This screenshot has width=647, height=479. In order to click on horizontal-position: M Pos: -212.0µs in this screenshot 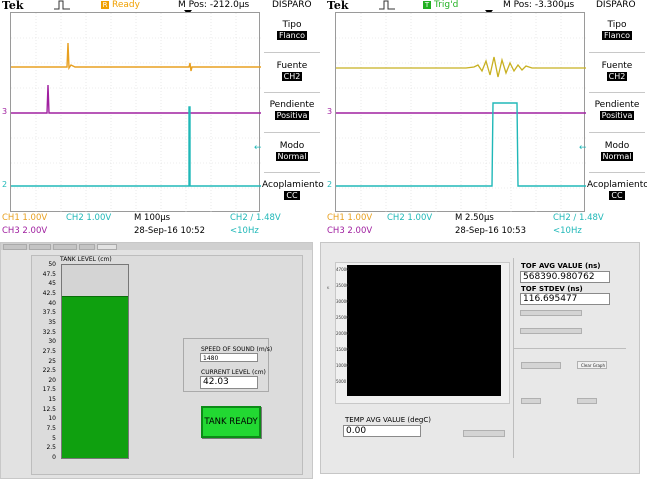, I will do `click(214, 5)`.